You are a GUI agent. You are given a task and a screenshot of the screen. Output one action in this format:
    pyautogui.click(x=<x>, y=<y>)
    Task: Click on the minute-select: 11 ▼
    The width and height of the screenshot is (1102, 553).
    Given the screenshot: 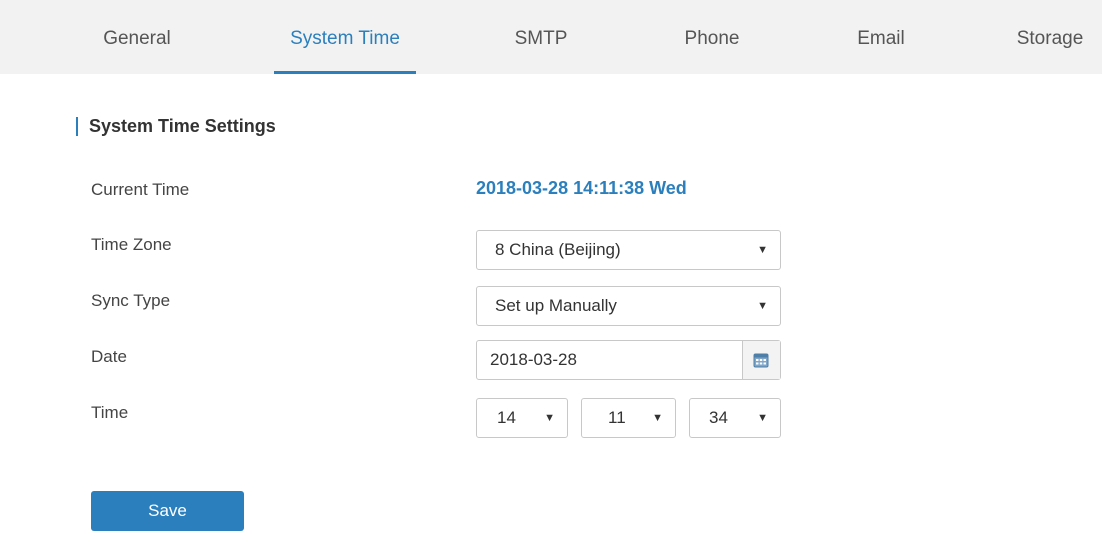 What is the action you would take?
    pyautogui.click(x=628, y=418)
    